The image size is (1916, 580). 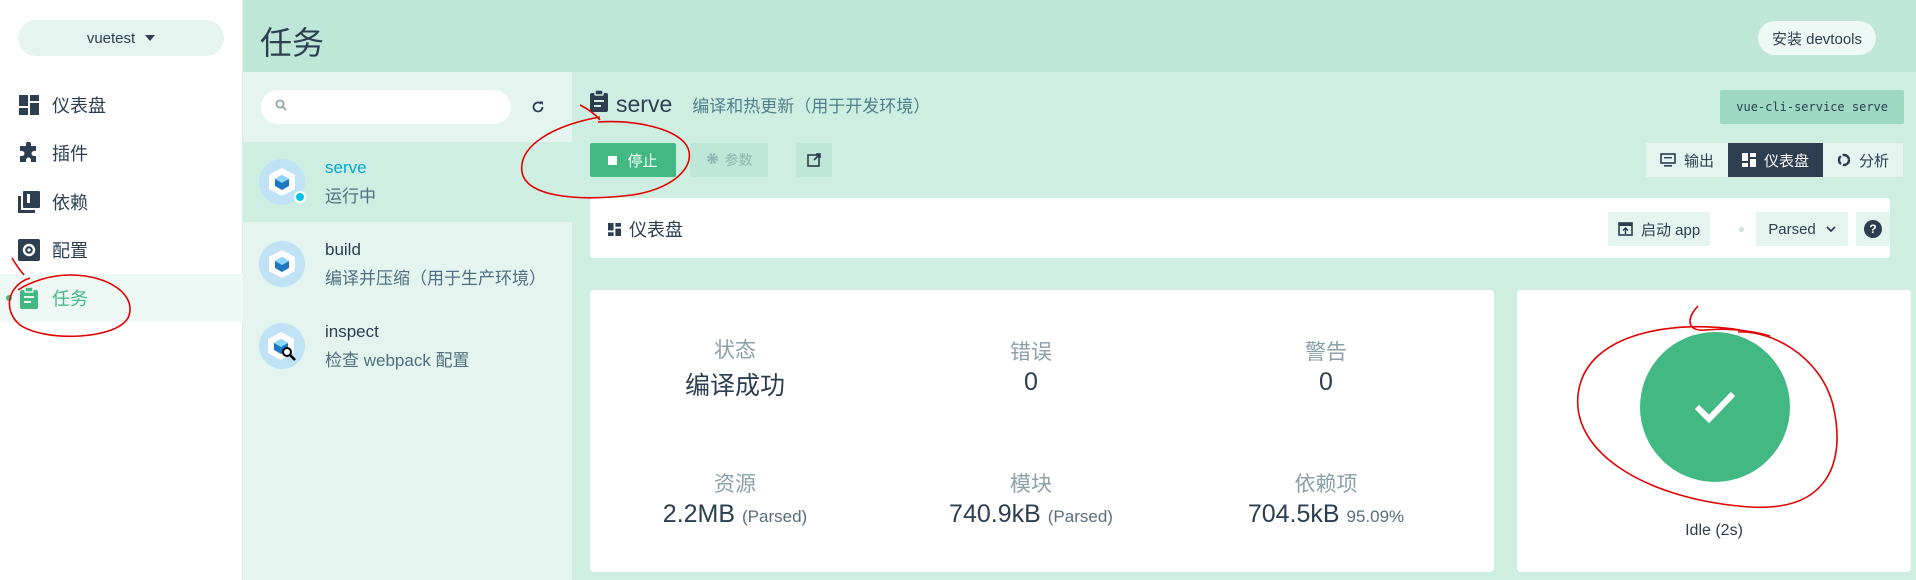 I want to click on stat-label: 警告, so click(x=1326, y=352).